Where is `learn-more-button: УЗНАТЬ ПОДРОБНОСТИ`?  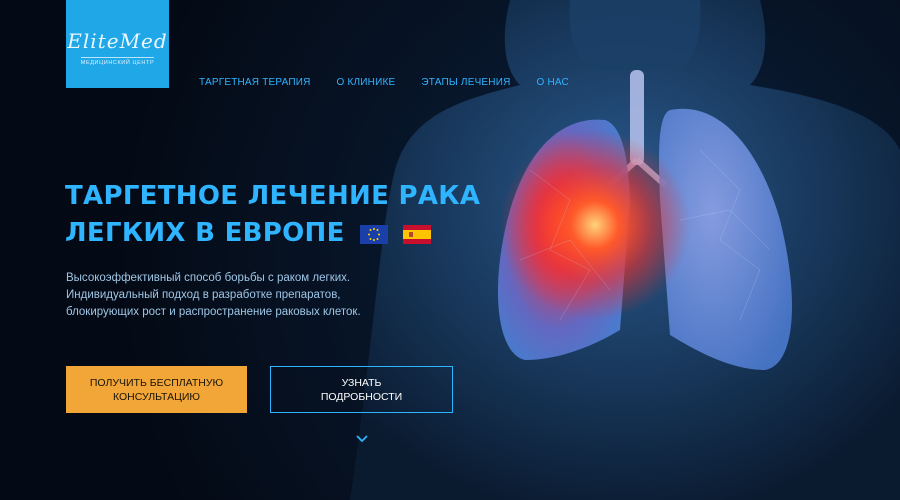 learn-more-button: УЗНАТЬ ПОДРОБНОСТИ is located at coordinates (361, 389).